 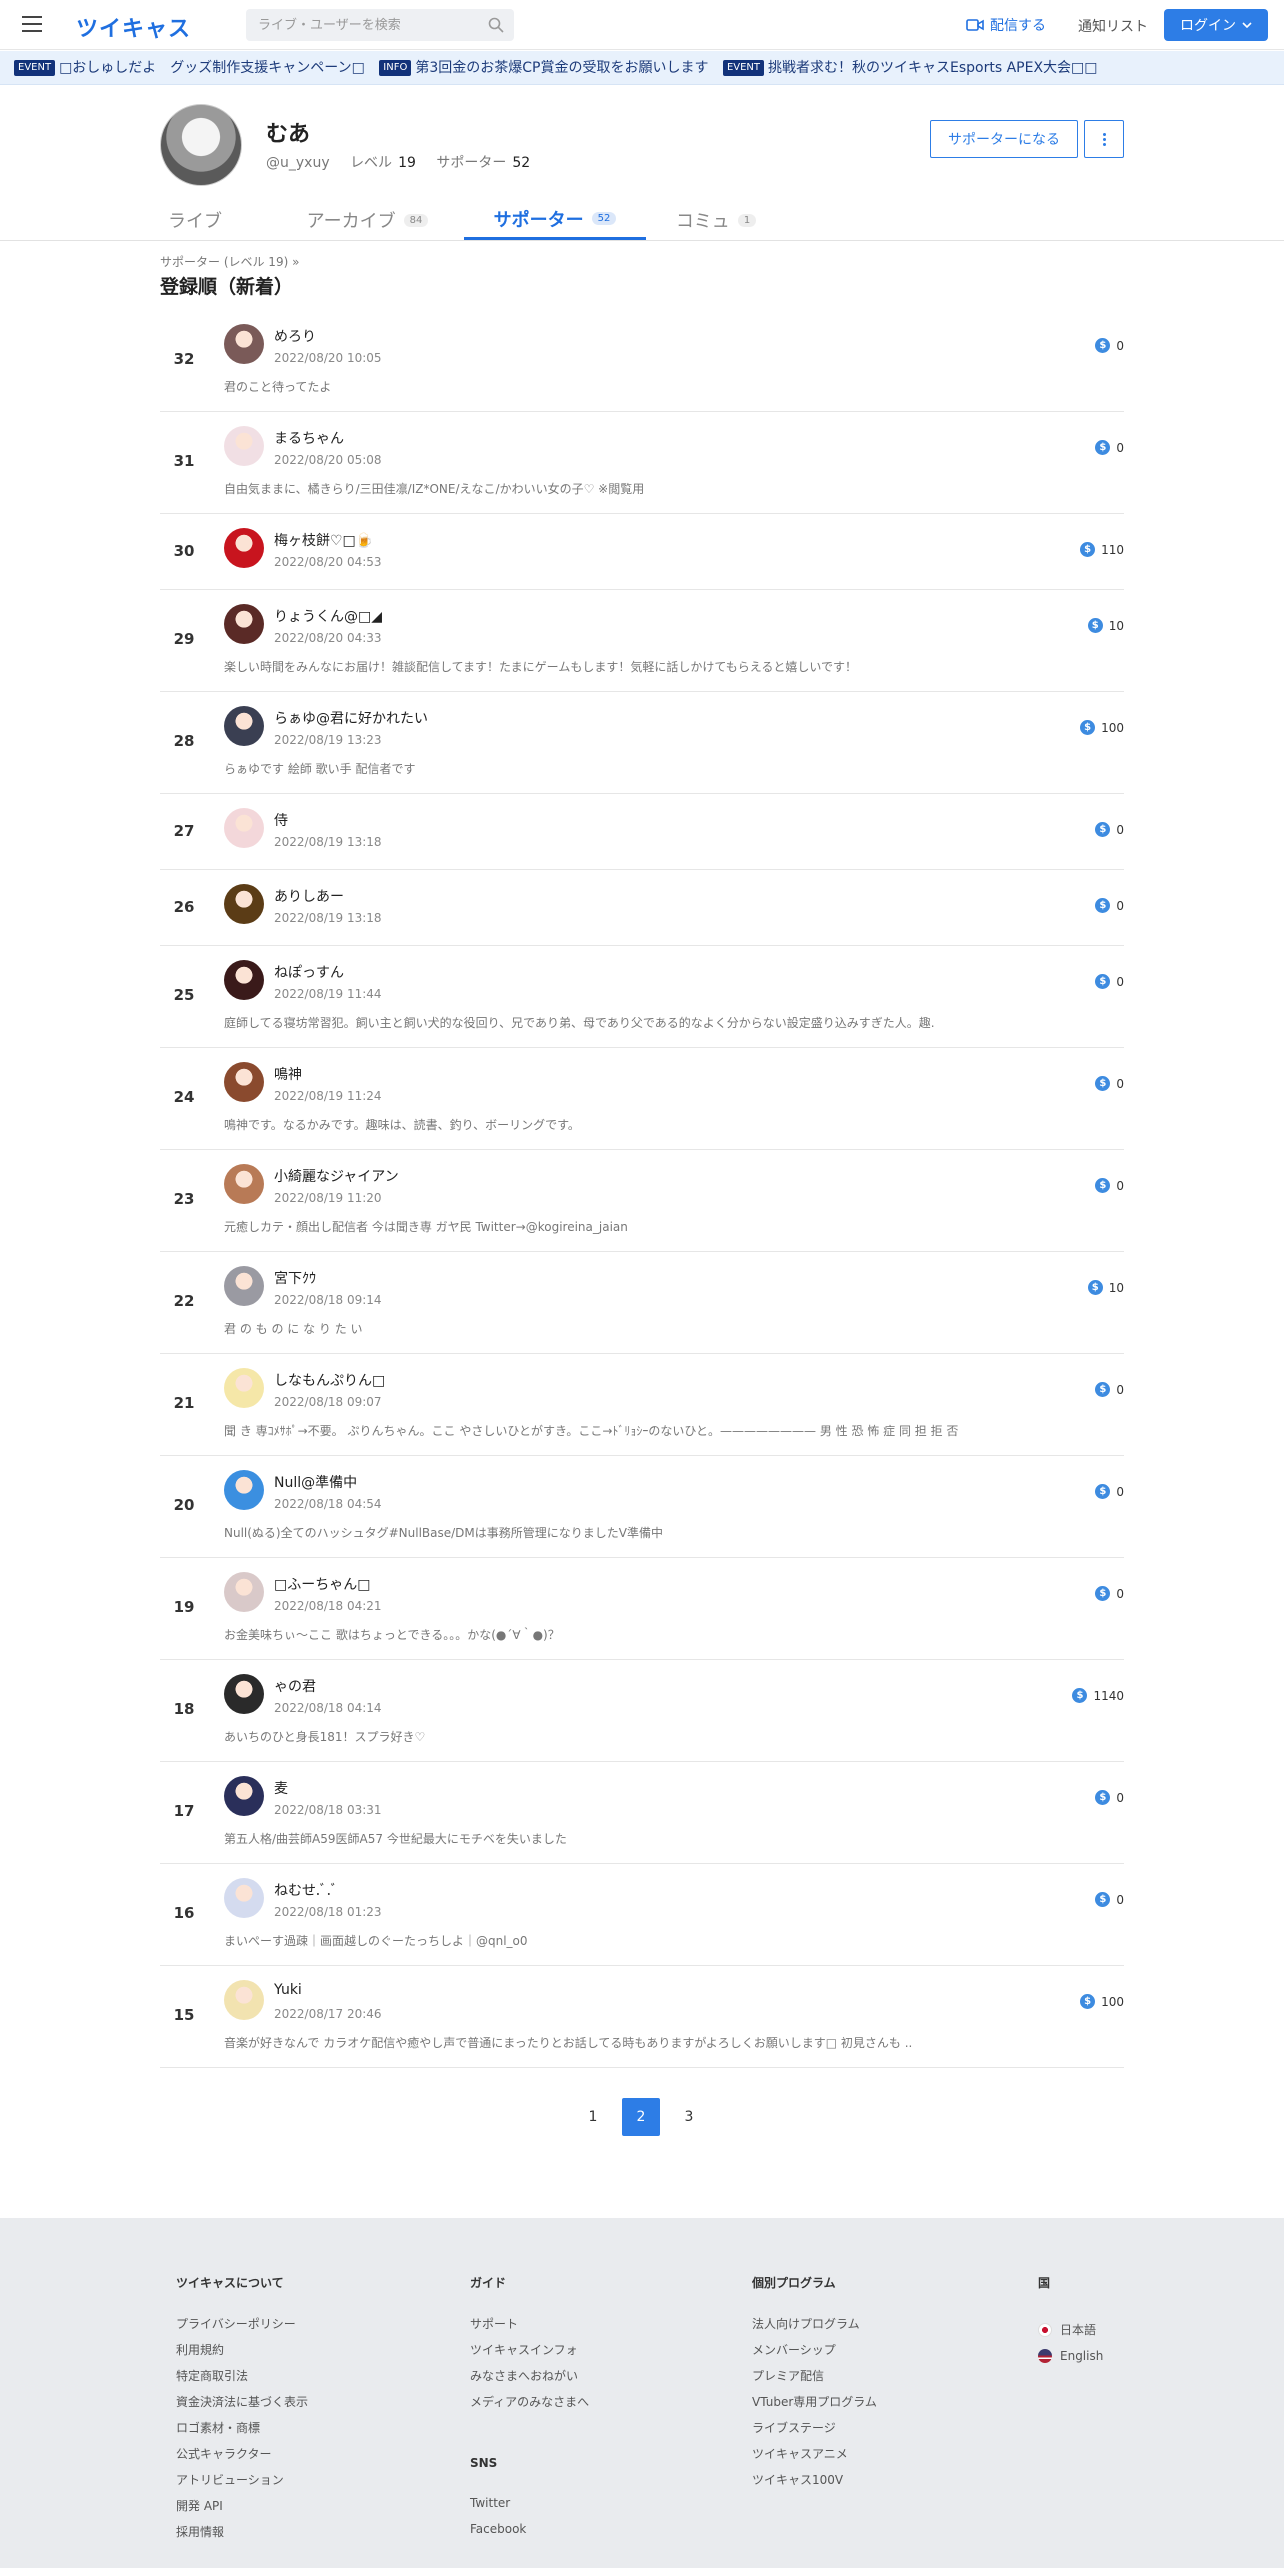 I want to click on language-japanese: 日本語, so click(x=1070, y=2330).